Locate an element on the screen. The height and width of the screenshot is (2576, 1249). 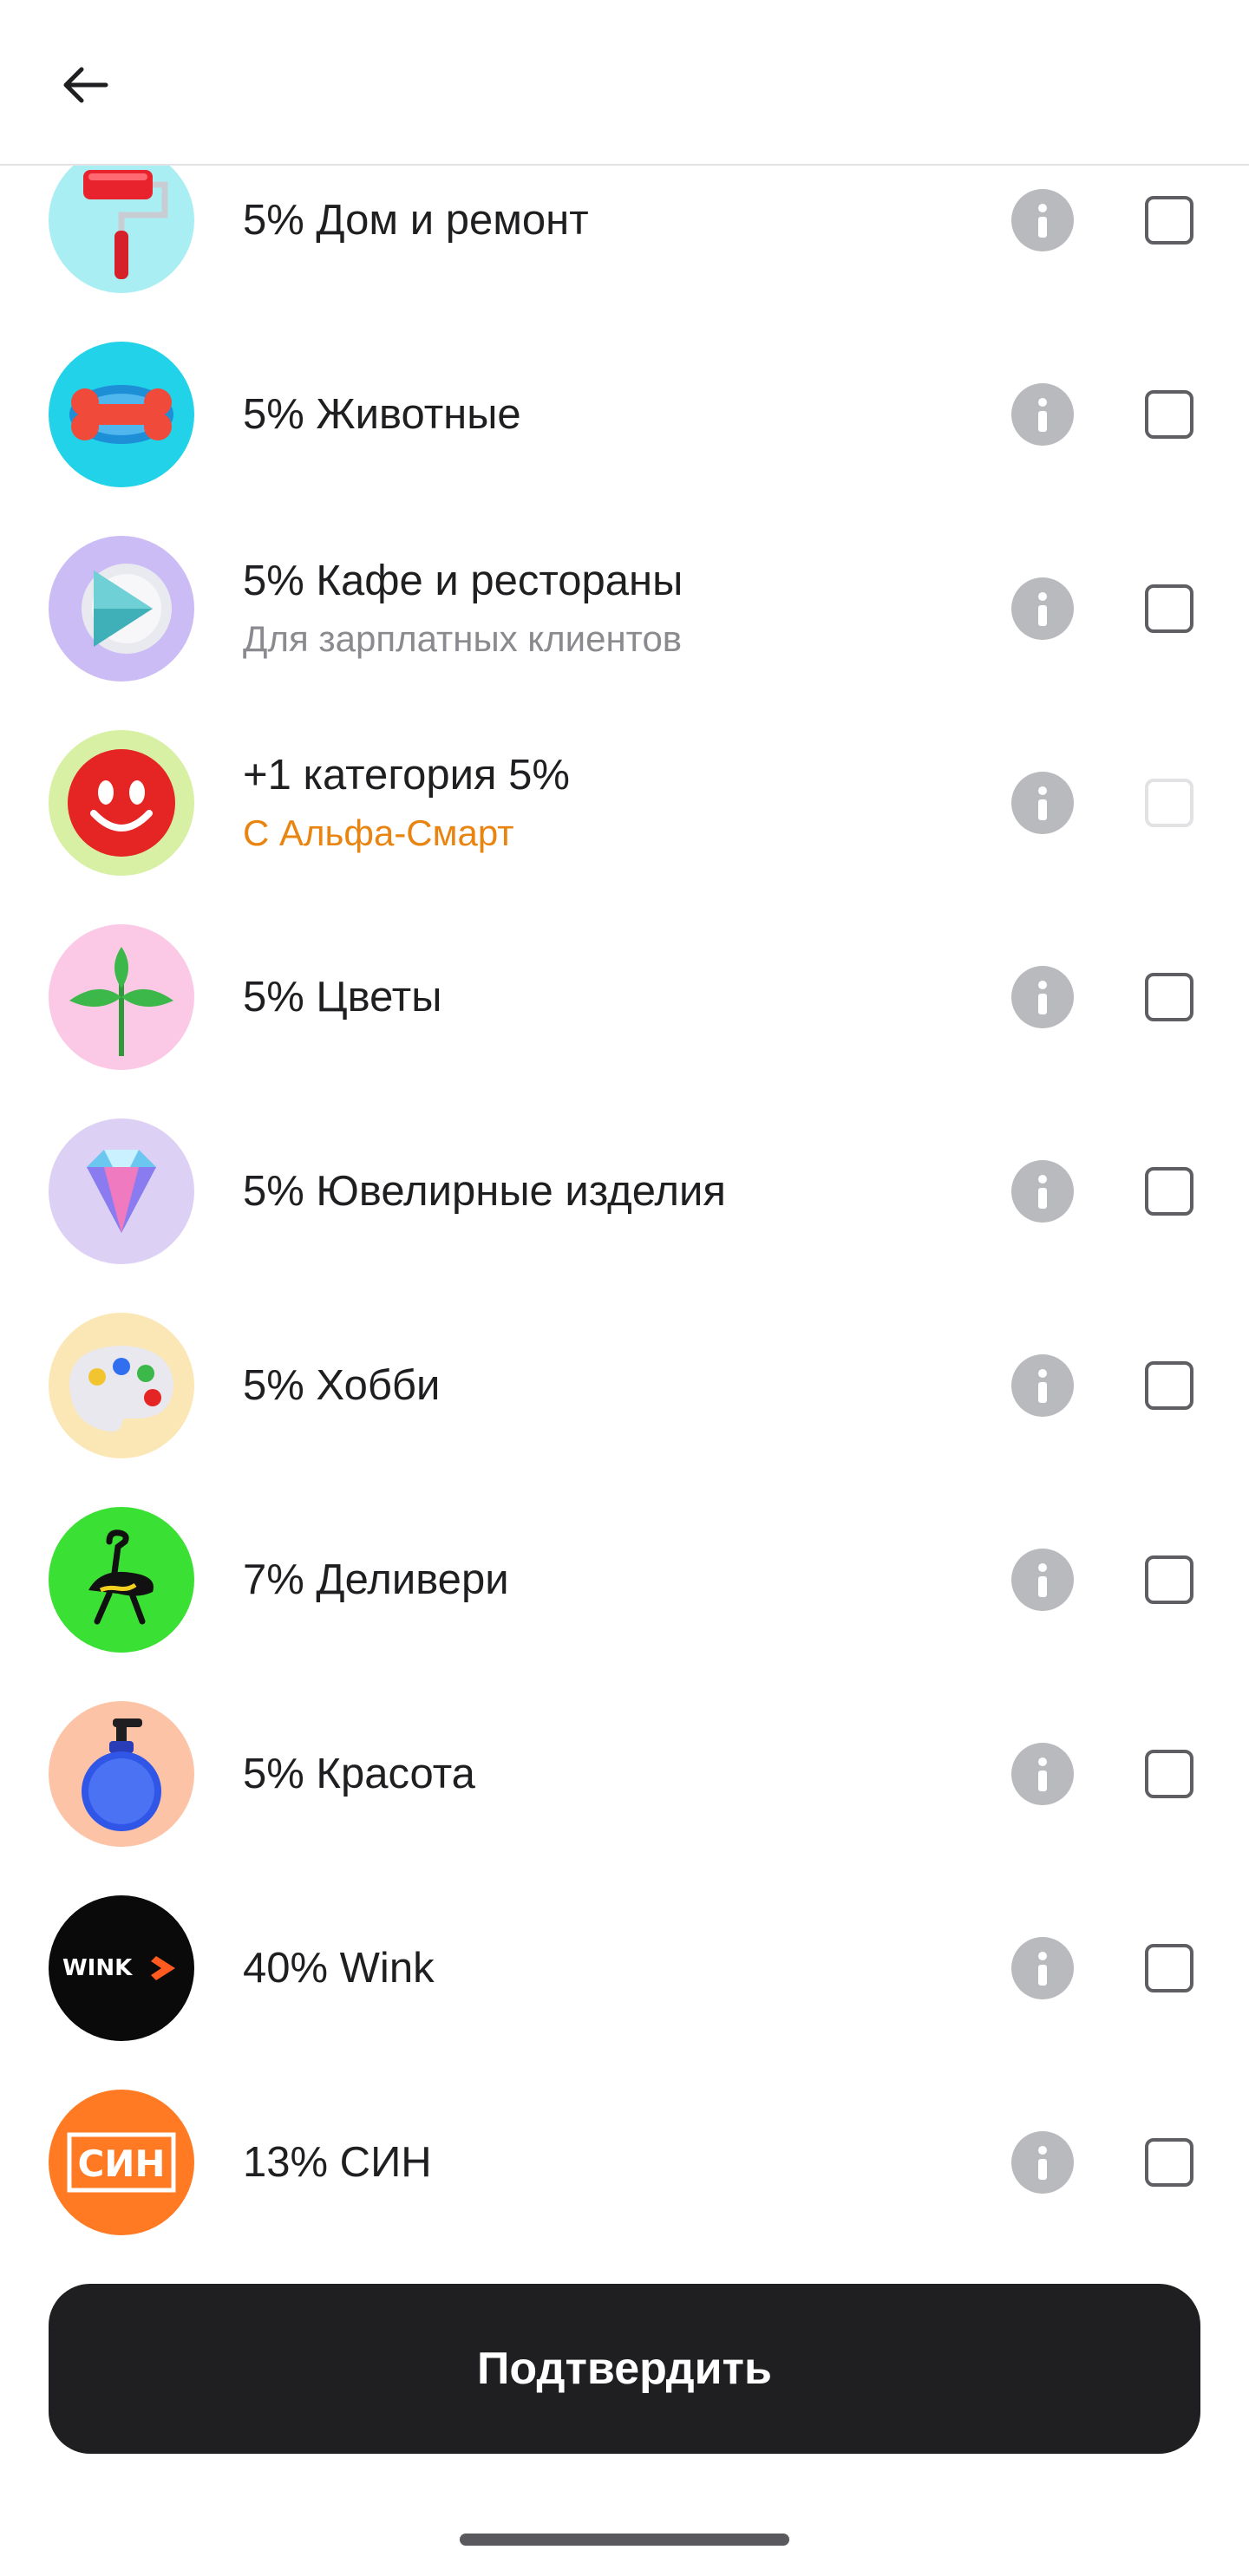
soap-bottle-icon is located at coordinates (121, 1774).